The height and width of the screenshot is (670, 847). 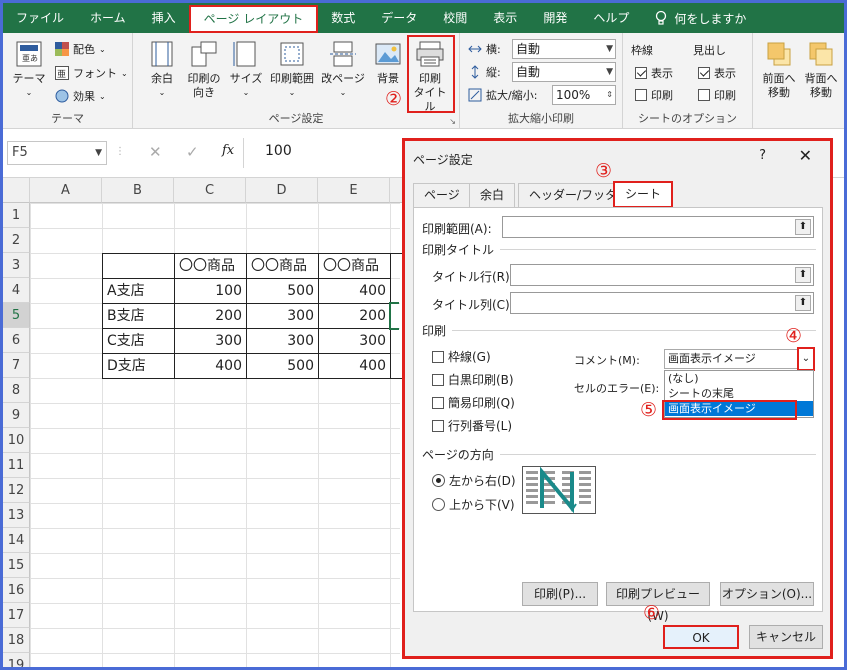 What do you see at coordinates (120, 151) in the screenshot?
I see `more-options-icon: ⋮` at bounding box center [120, 151].